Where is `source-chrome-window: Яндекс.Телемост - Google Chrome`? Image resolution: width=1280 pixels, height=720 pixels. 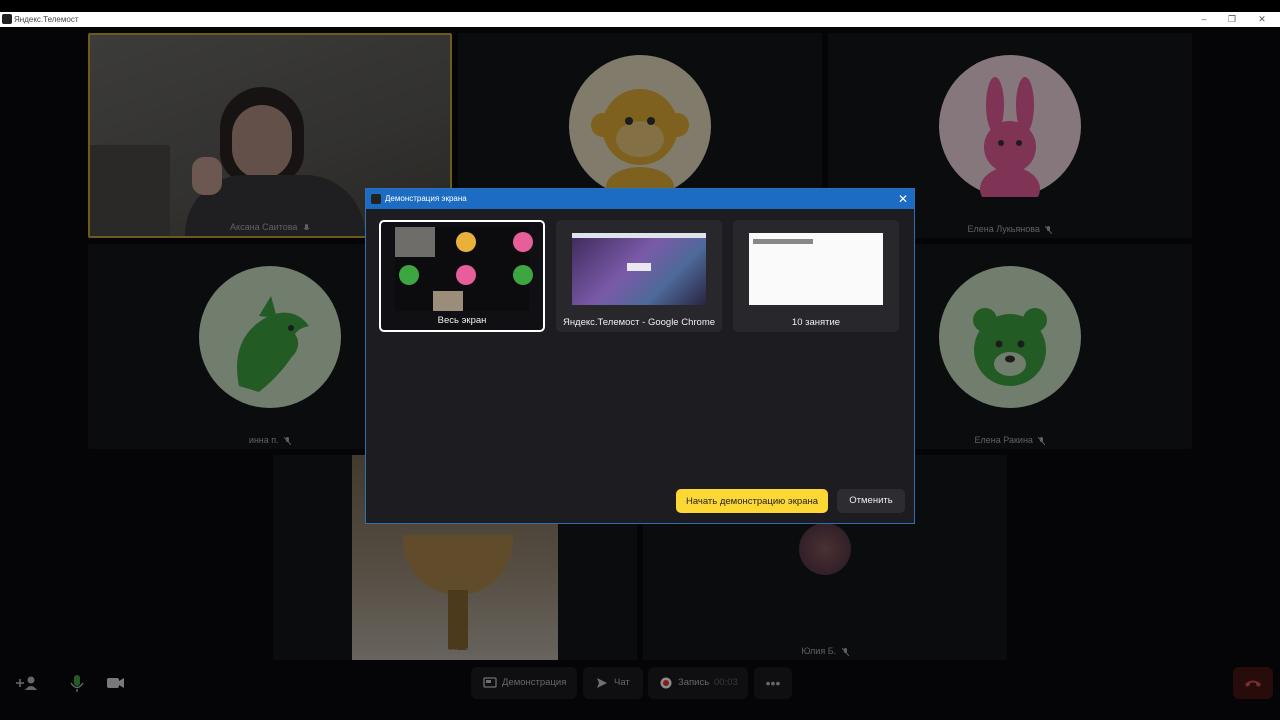
source-chrome-window: Яндекс.Телемост - Google Chrome is located at coordinates (639, 276).